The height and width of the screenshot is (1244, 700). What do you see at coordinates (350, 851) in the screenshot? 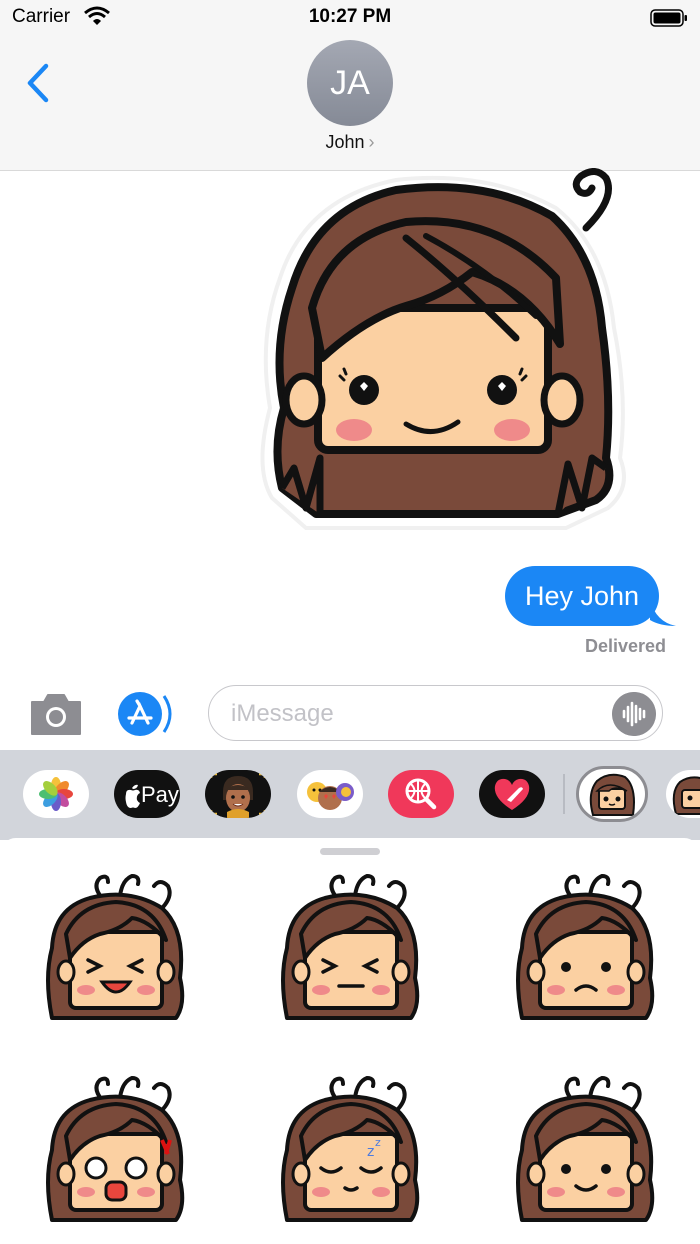
I see `drawer-handle` at bounding box center [350, 851].